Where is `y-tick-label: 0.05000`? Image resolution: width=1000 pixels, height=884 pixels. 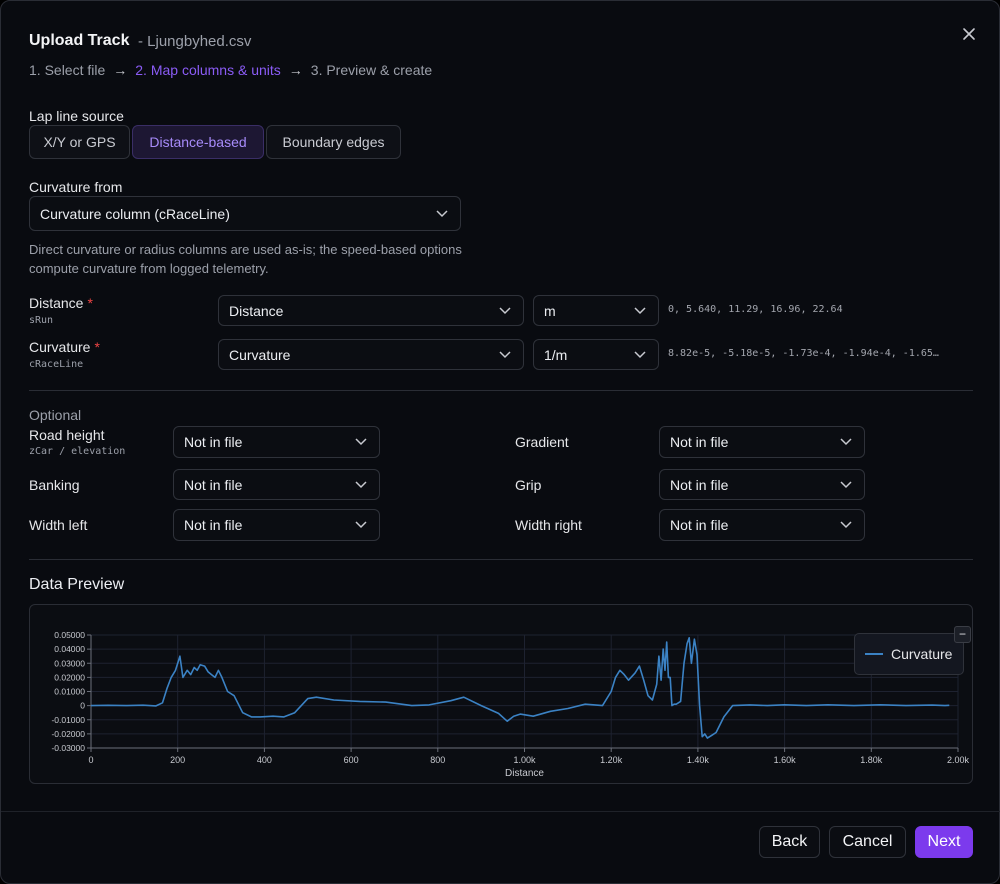
y-tick-label: 0.05000 is located at coordinates (69, 635).